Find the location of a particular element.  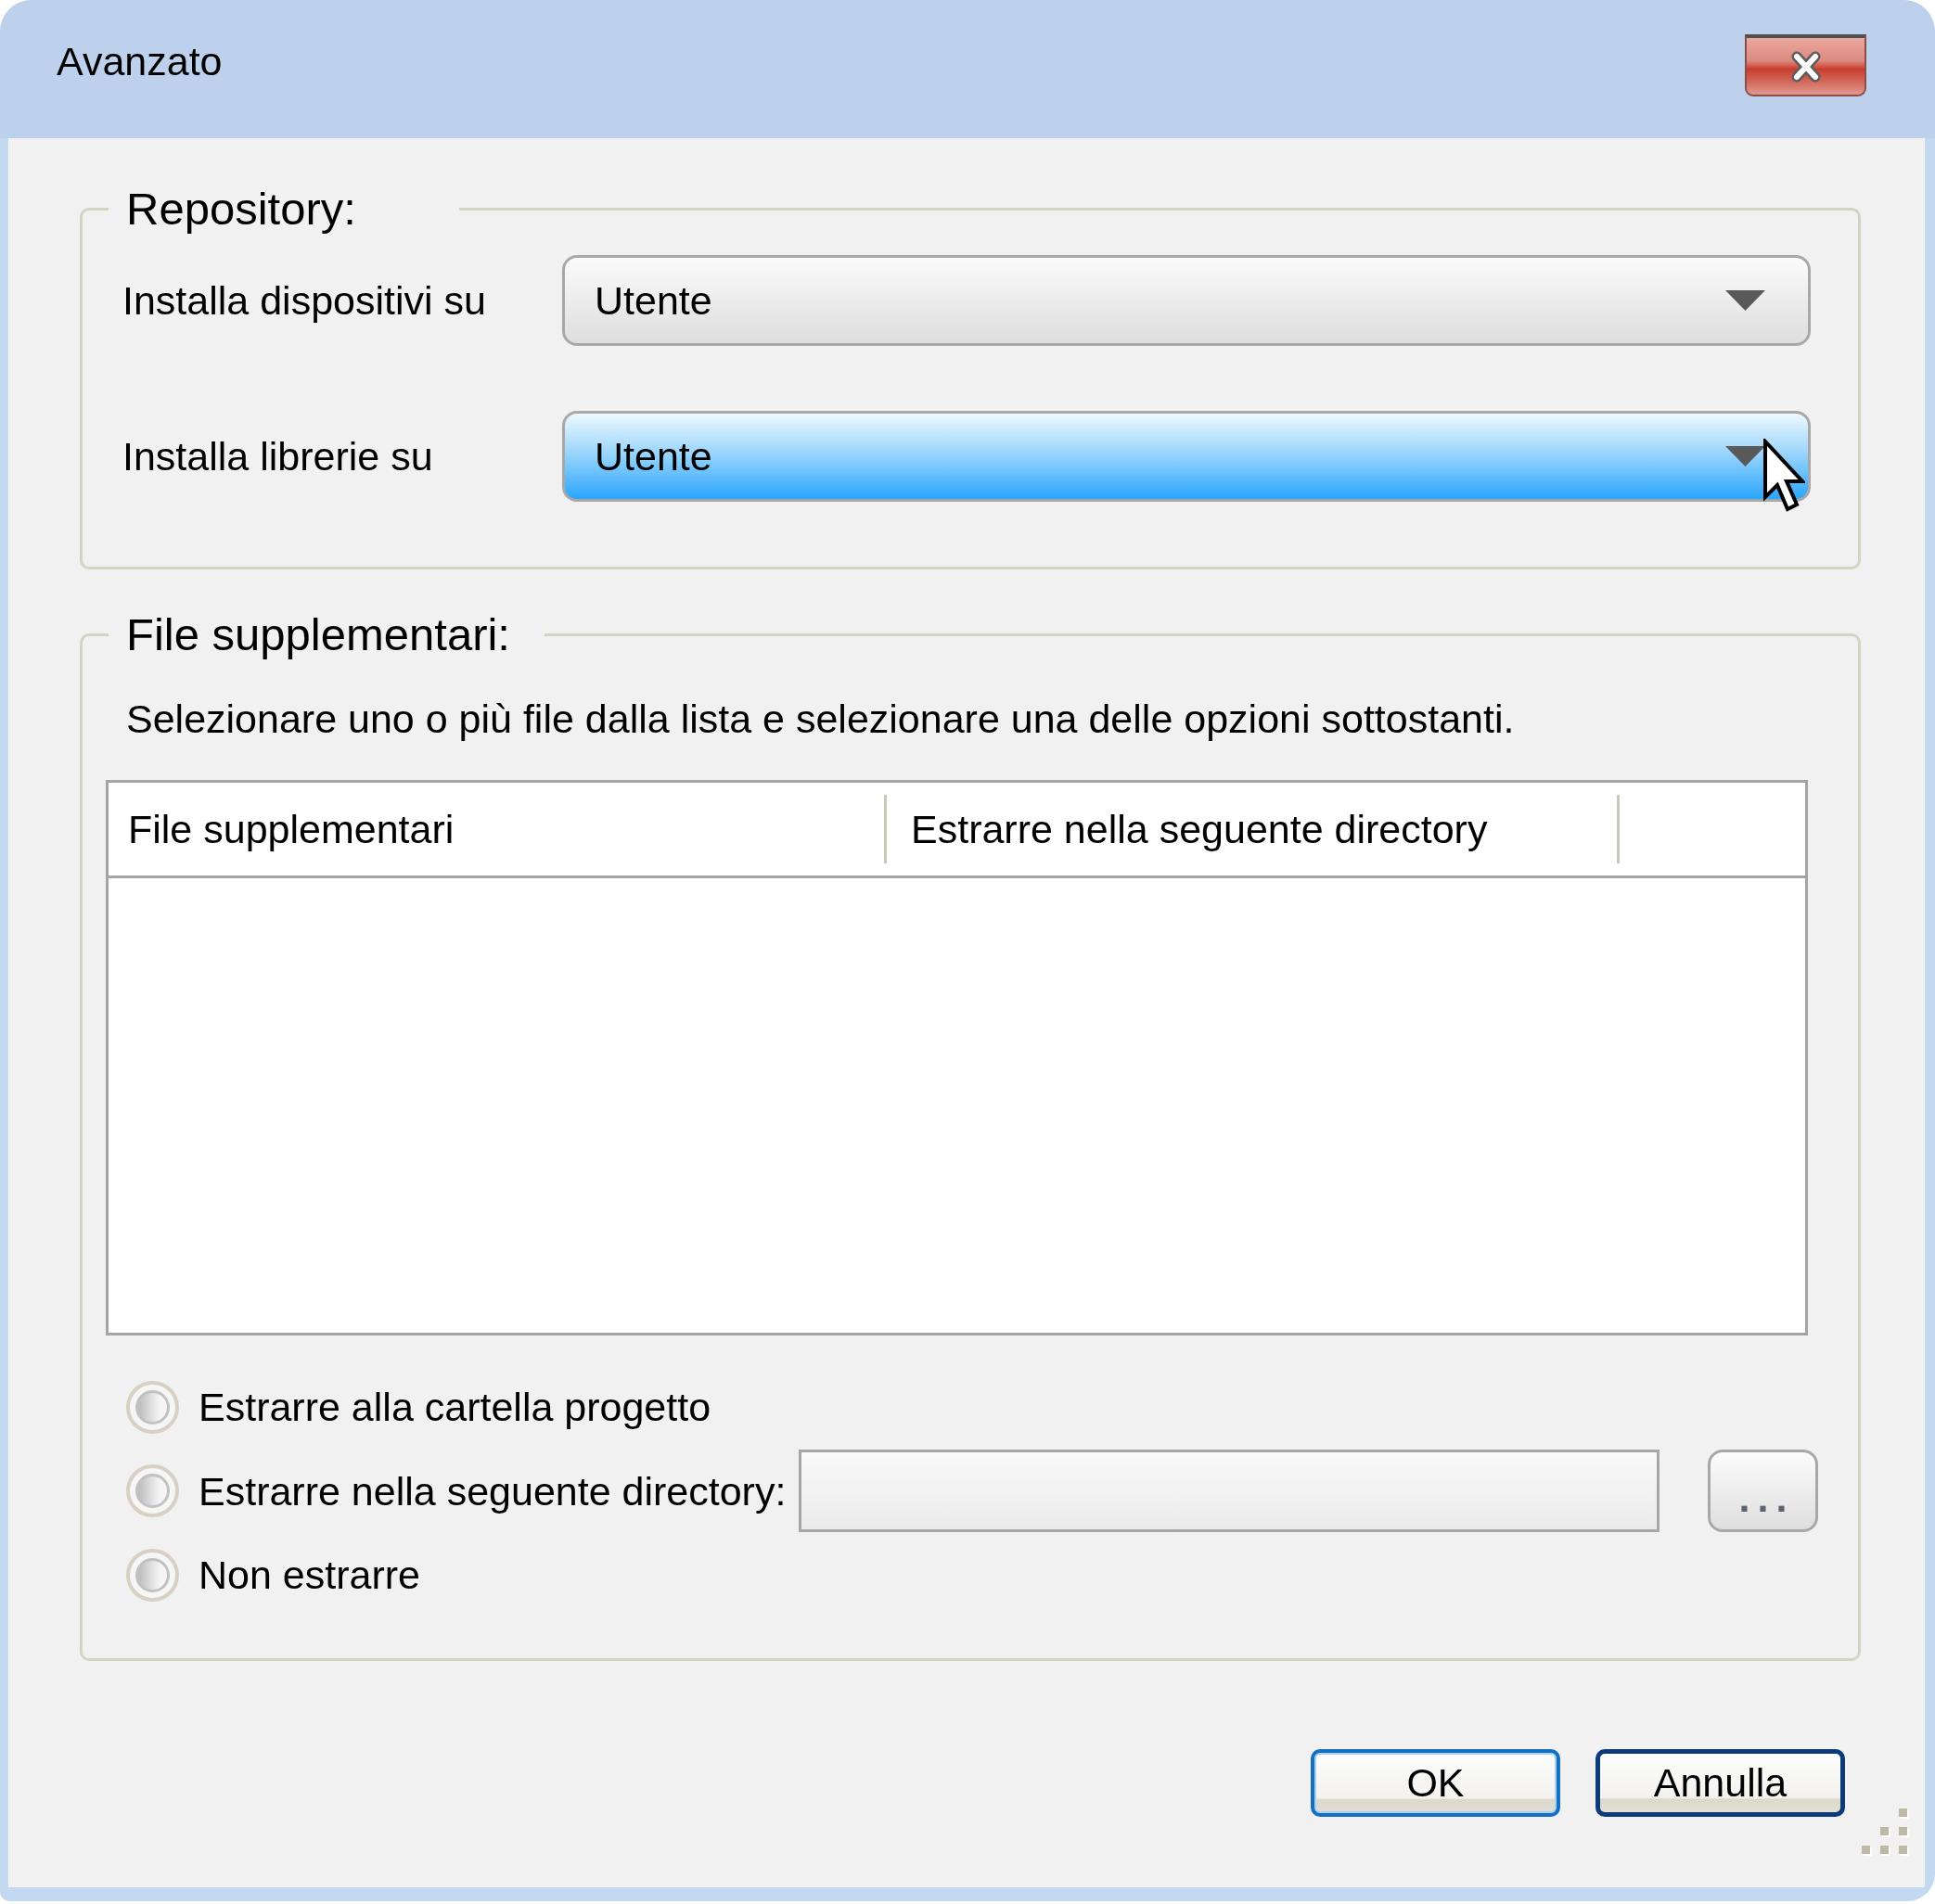

radio-label: Non estrarre is located at coordinates (309, 1575).